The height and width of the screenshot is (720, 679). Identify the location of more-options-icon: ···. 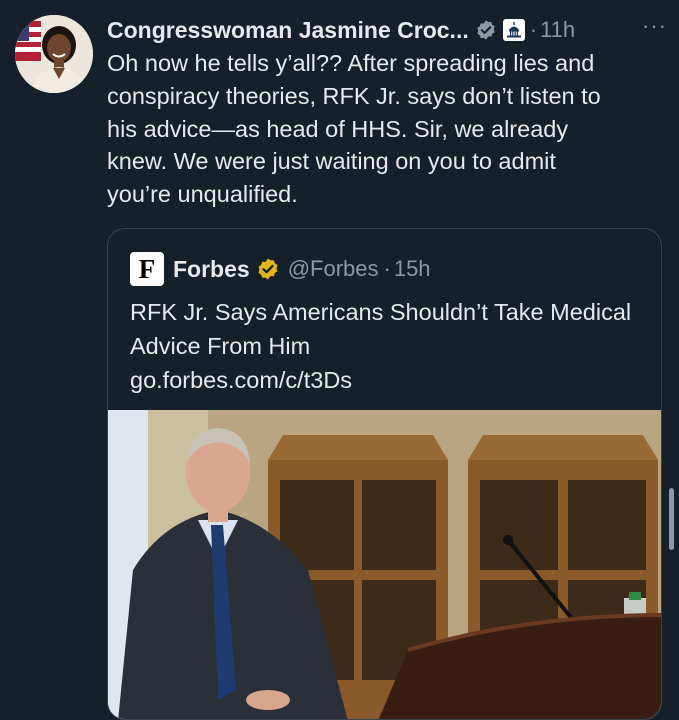
(654, 26).